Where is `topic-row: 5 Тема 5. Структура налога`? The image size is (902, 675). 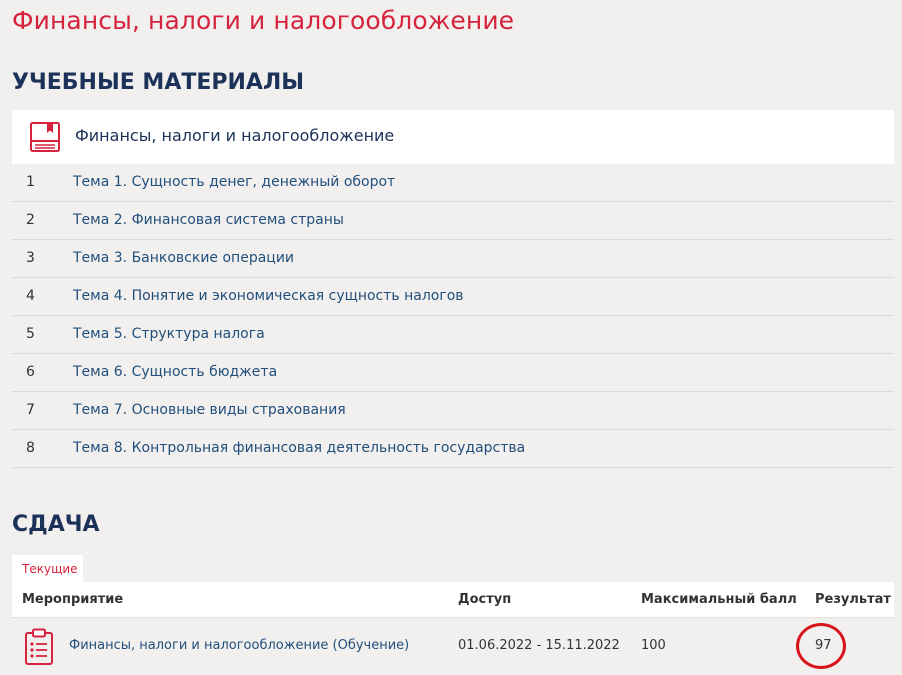
topic-row: 5 Тема 5. Структура налога is located at coordinates (453, 335).